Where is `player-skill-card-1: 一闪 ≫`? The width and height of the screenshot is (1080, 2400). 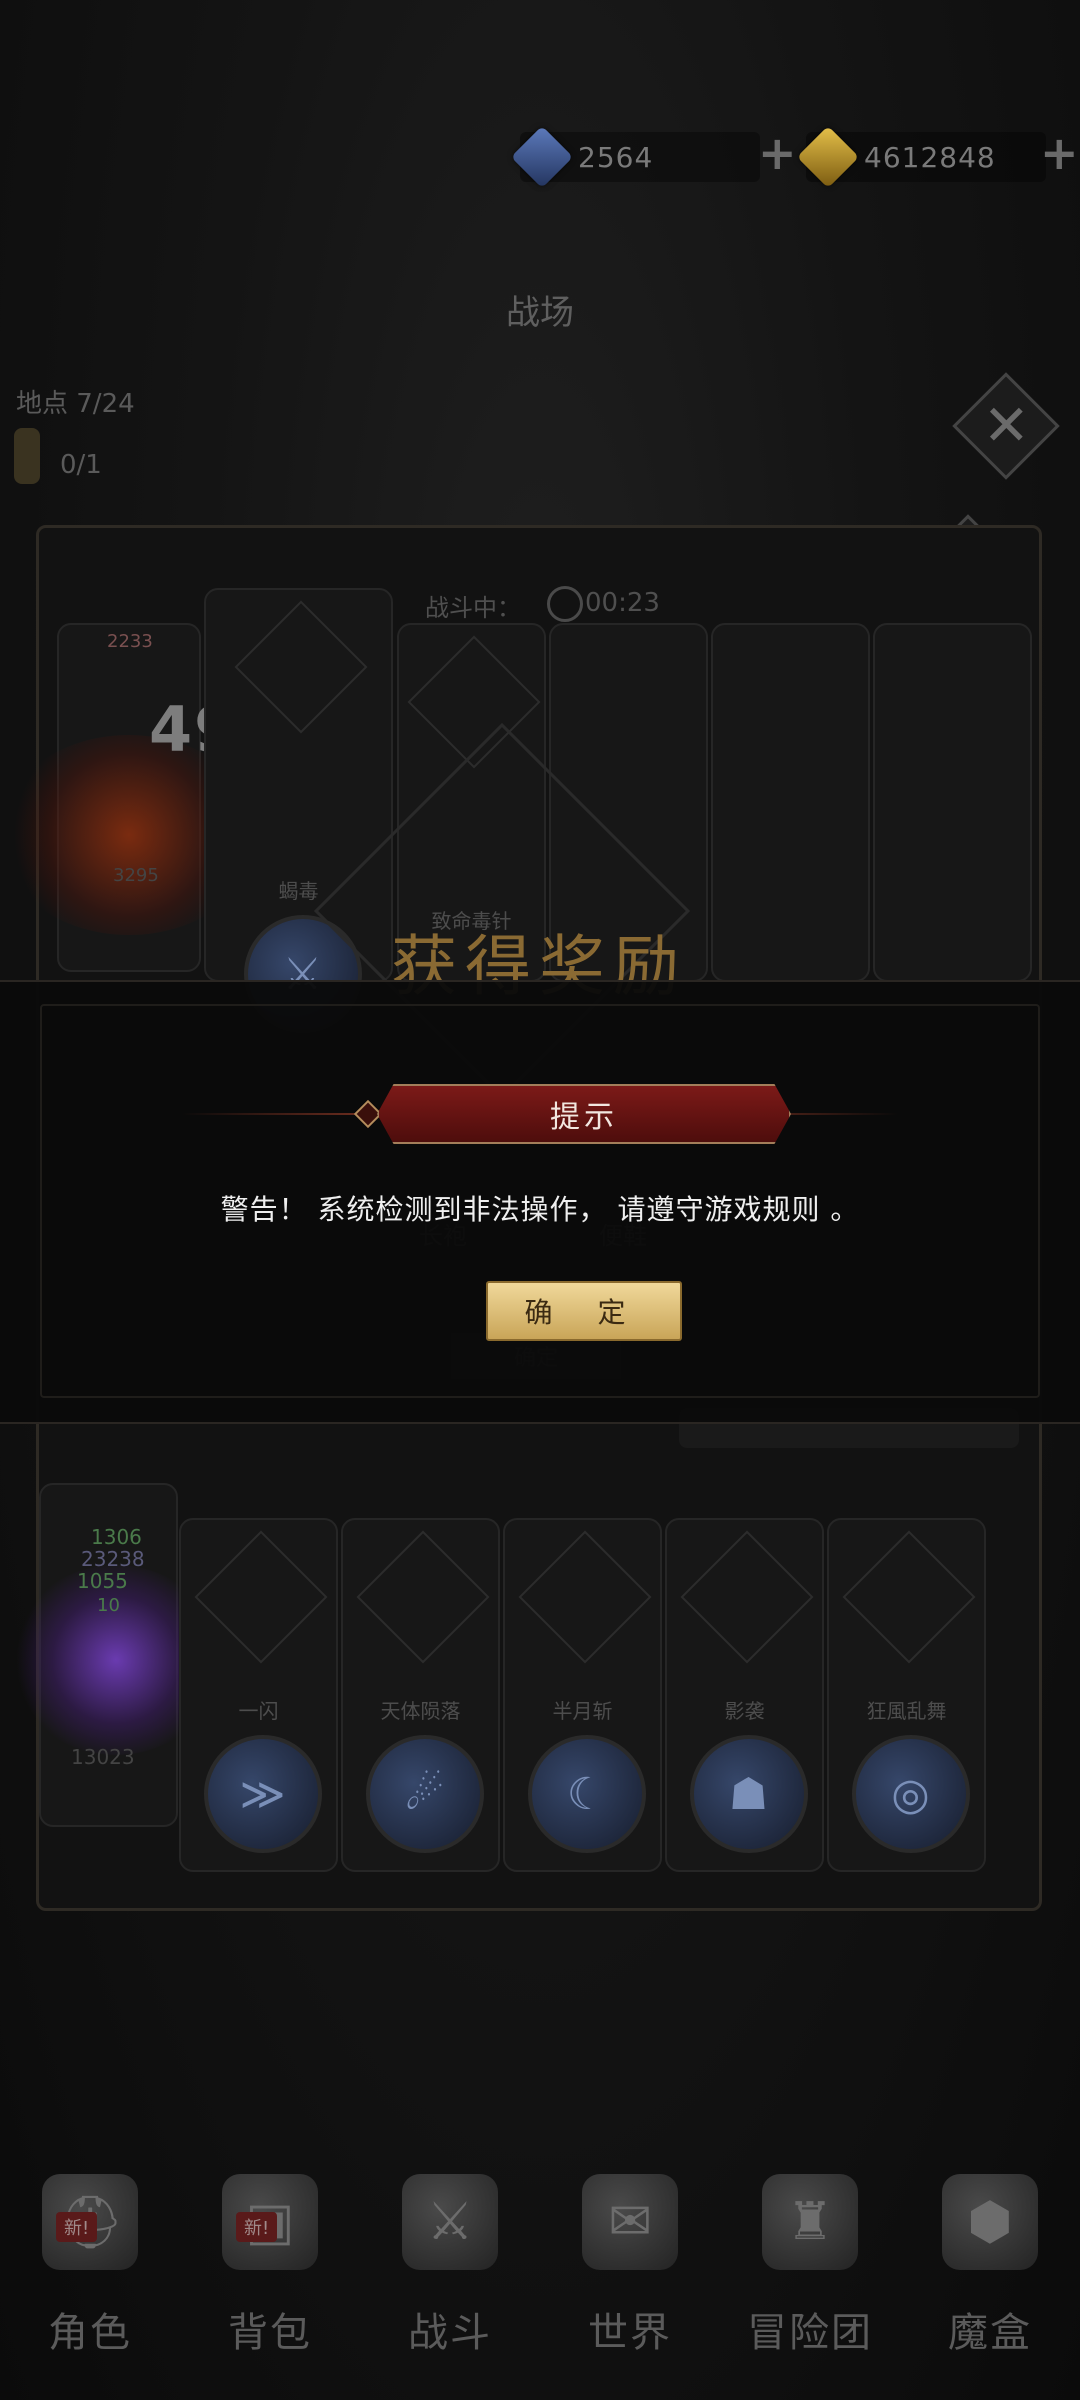 player-skill-card-1: 一闪 ≫ is located at coordinates (258, 1695).